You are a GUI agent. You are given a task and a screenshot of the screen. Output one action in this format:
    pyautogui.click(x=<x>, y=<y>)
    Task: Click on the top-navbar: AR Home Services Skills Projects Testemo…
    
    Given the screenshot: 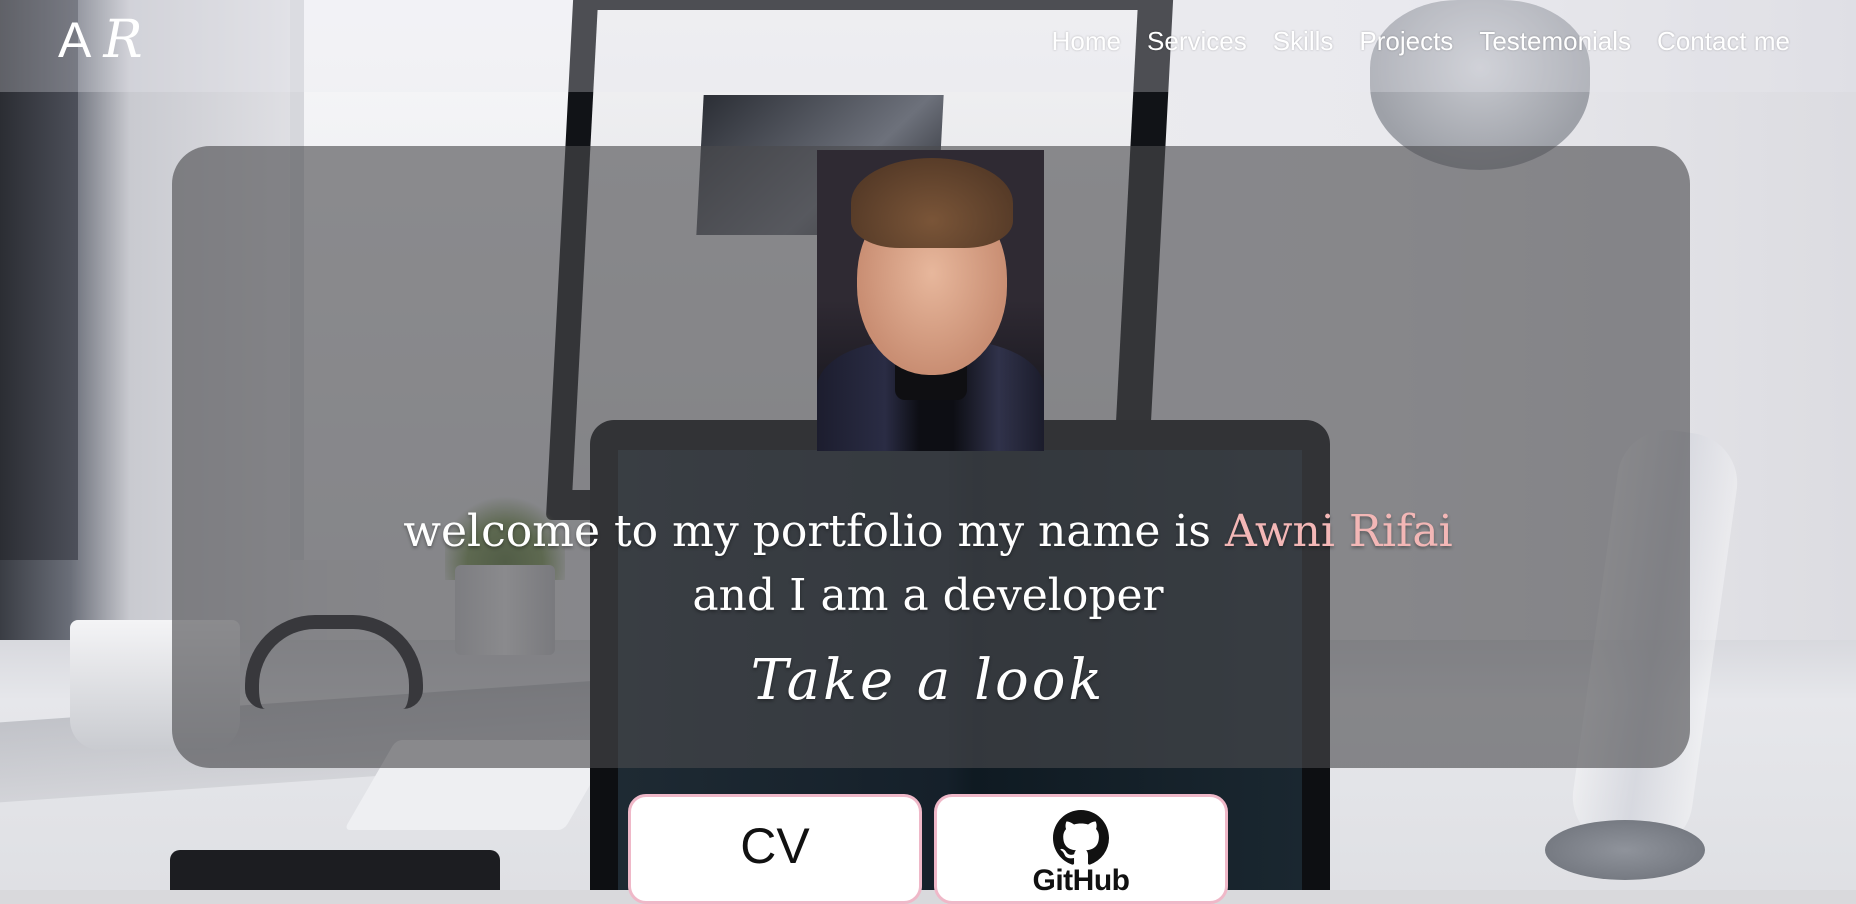 What is the action you would take?
    pyautogui.click(x=928, y=46)
    